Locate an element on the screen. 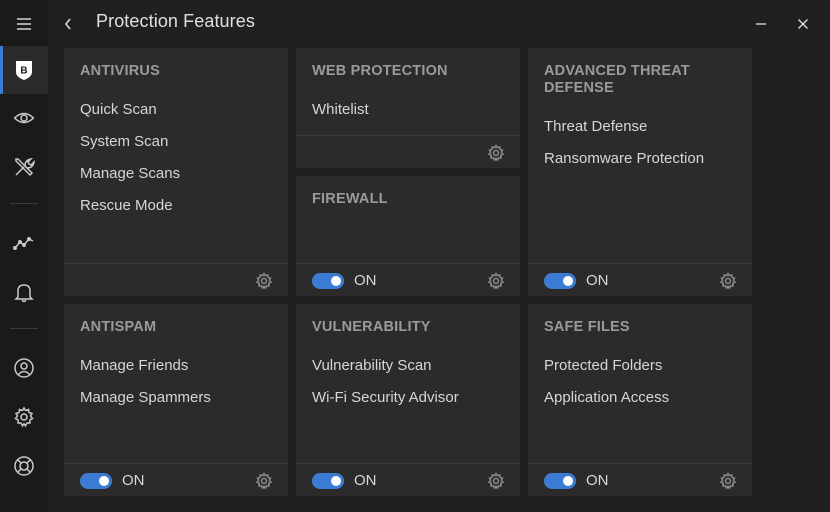  sidebar-item-privacy is located at coordinates (24, 118).